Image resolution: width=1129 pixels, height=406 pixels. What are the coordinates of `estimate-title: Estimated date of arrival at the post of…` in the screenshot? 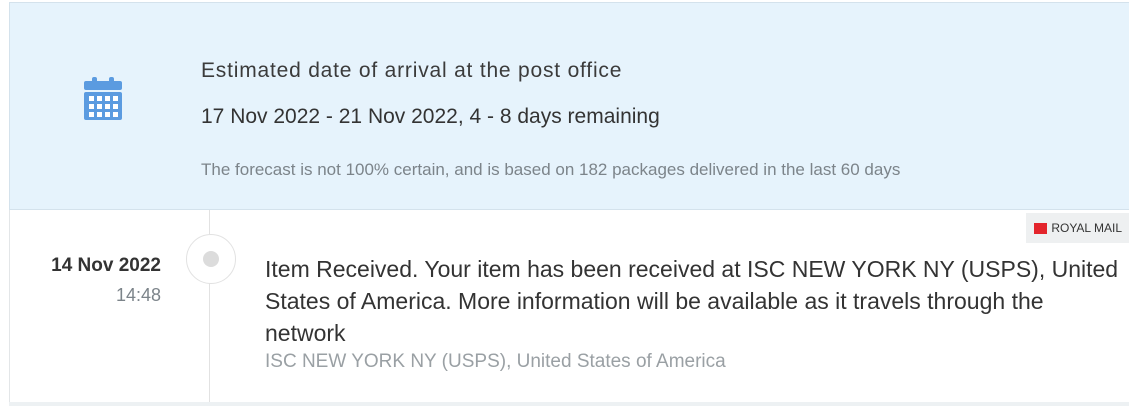 It's located at (412, 70).